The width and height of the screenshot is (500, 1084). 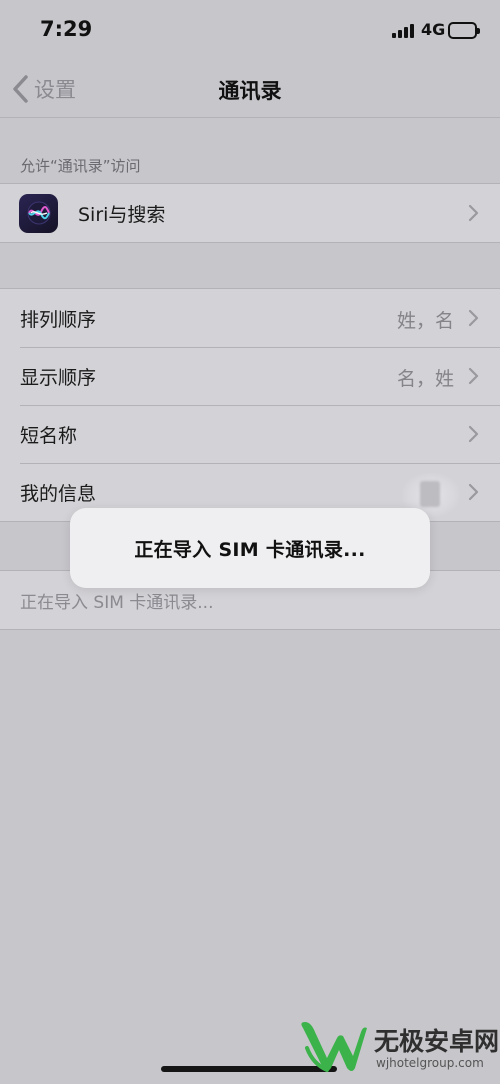 What do you see at coordinates (334, 1047) in the screenshot?
I see `watermark-logo-icon` at bounding box center [334, 1047].